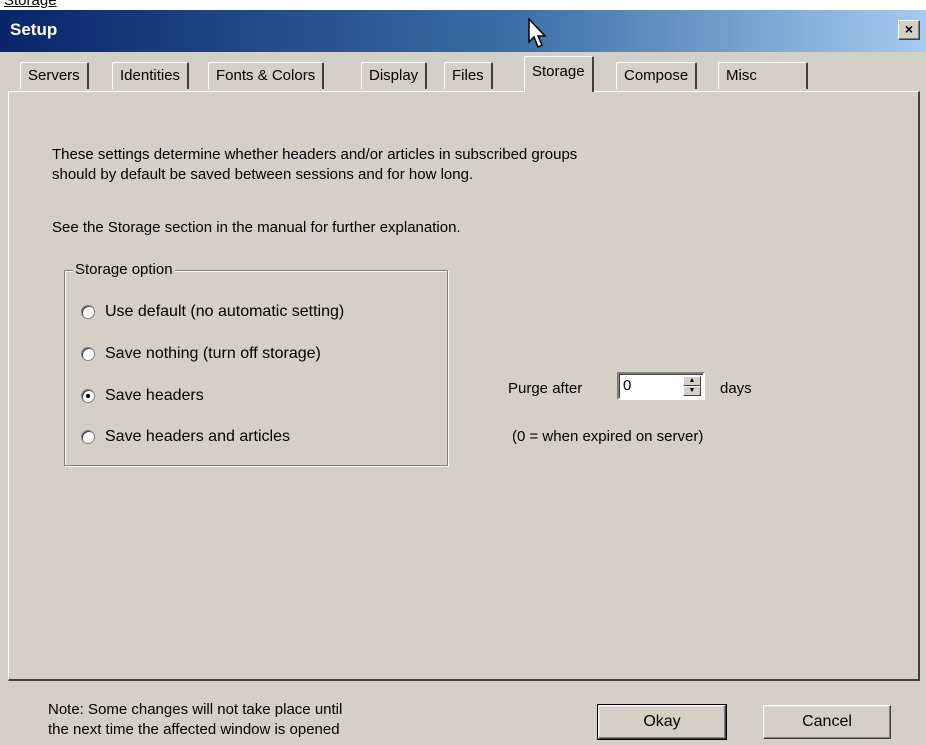 Image resolution: width=926 pixels, height=745 pixels. What do you see at coordinates (657, 75) in the screenshot?
I see `tab-compose: Compose` at bounding box center [657, 75].